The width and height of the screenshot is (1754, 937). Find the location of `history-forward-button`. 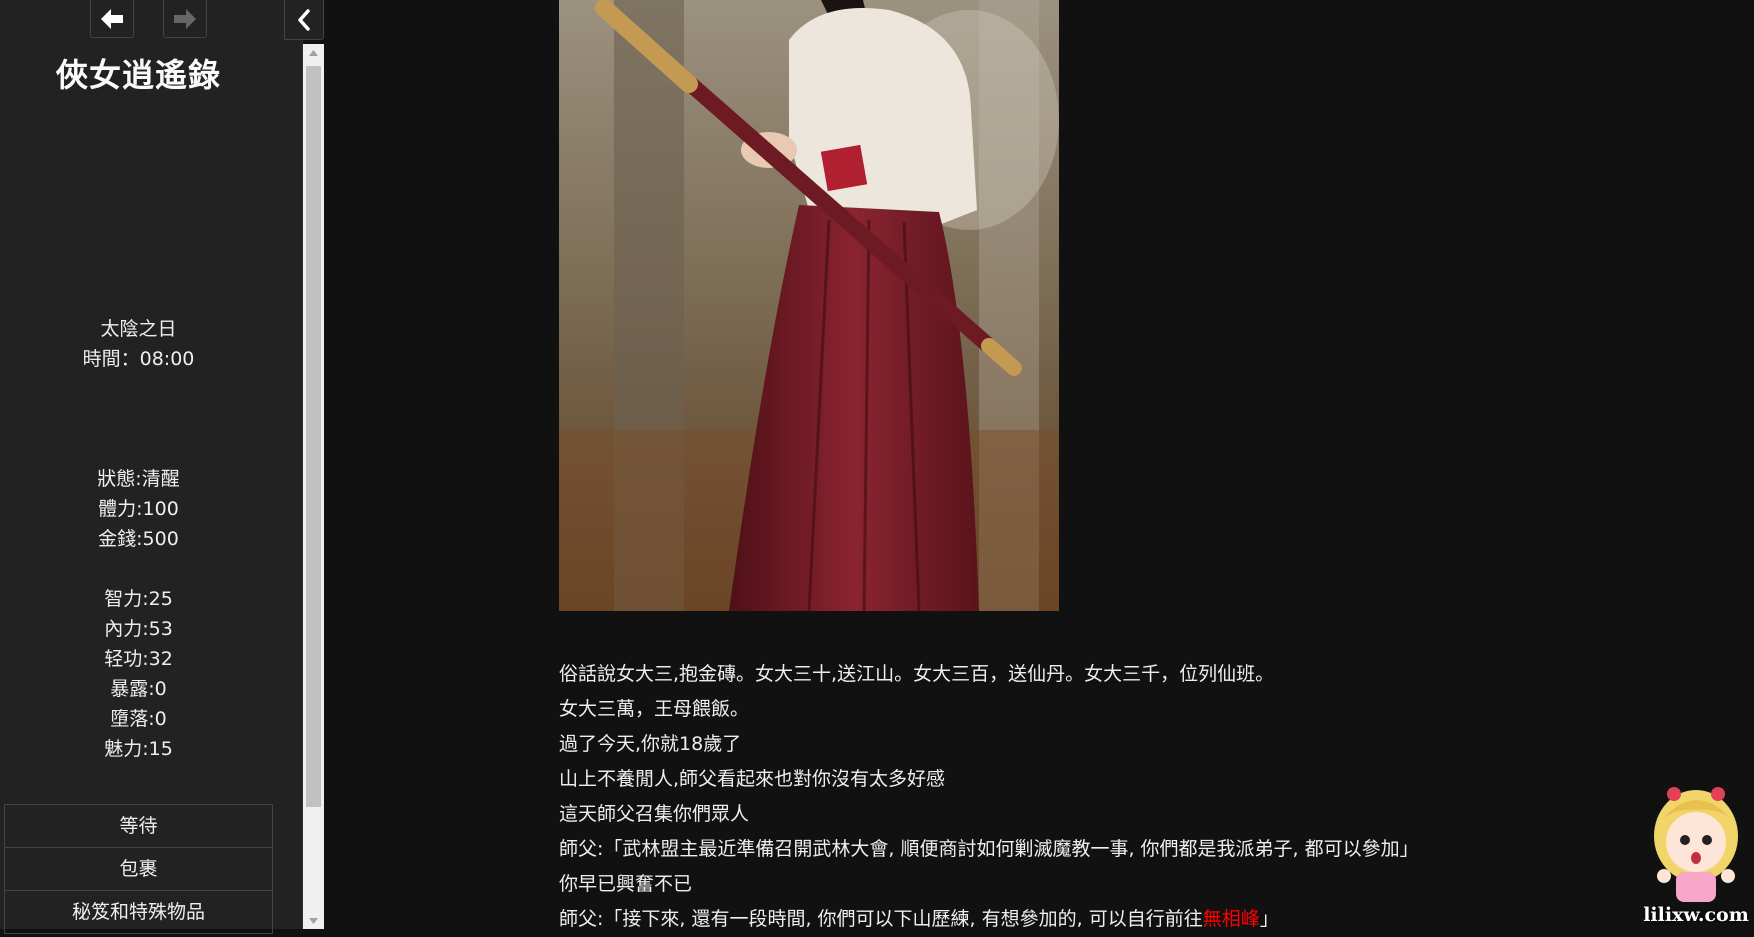

history-forward-button is located at coordinates (185, 19).